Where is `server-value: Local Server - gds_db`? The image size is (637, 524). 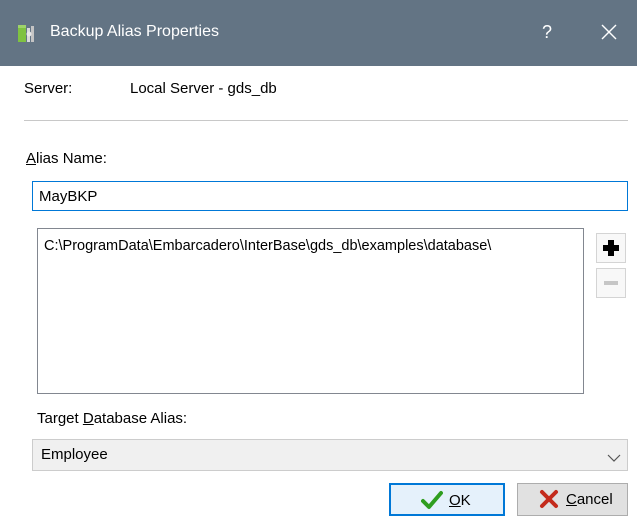 server-value: Local Server - gds_db is located at coordinates (203, 88).